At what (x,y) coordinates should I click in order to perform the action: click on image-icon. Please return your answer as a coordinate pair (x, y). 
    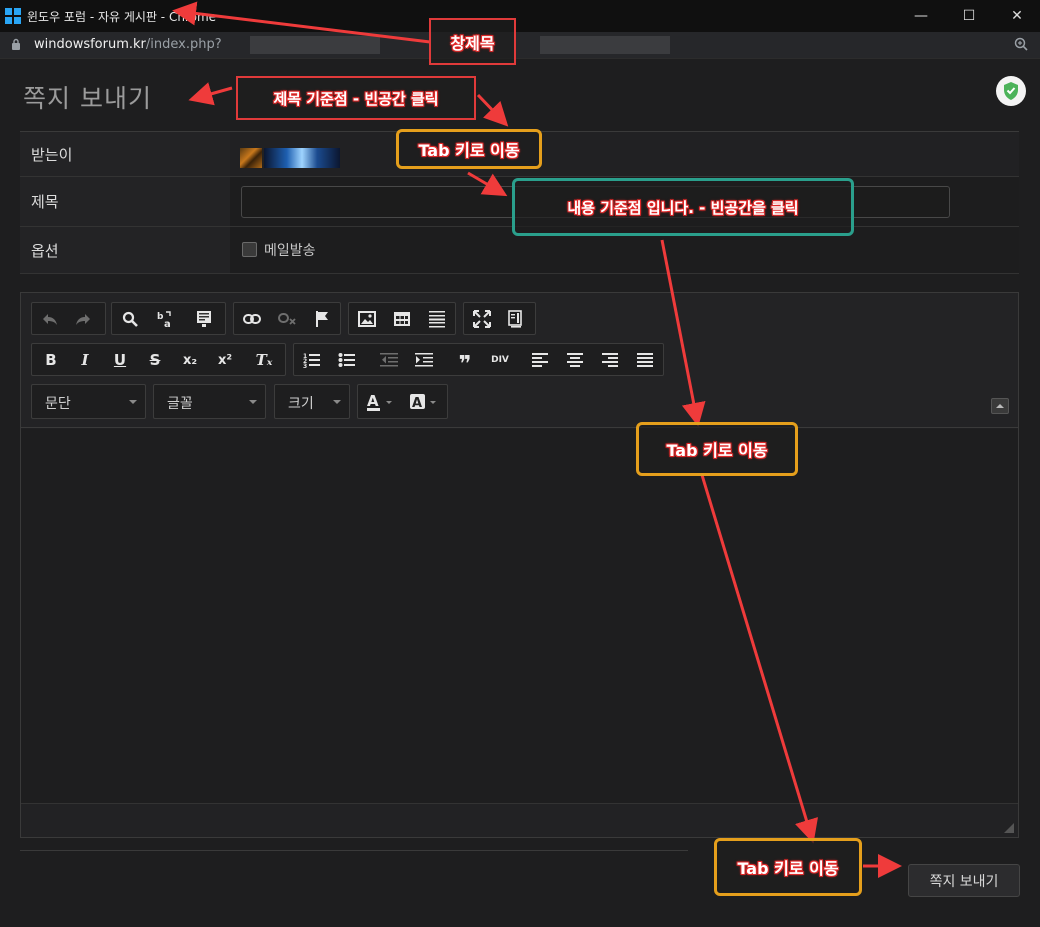
    Looking at the image, I should click on (367, 319).